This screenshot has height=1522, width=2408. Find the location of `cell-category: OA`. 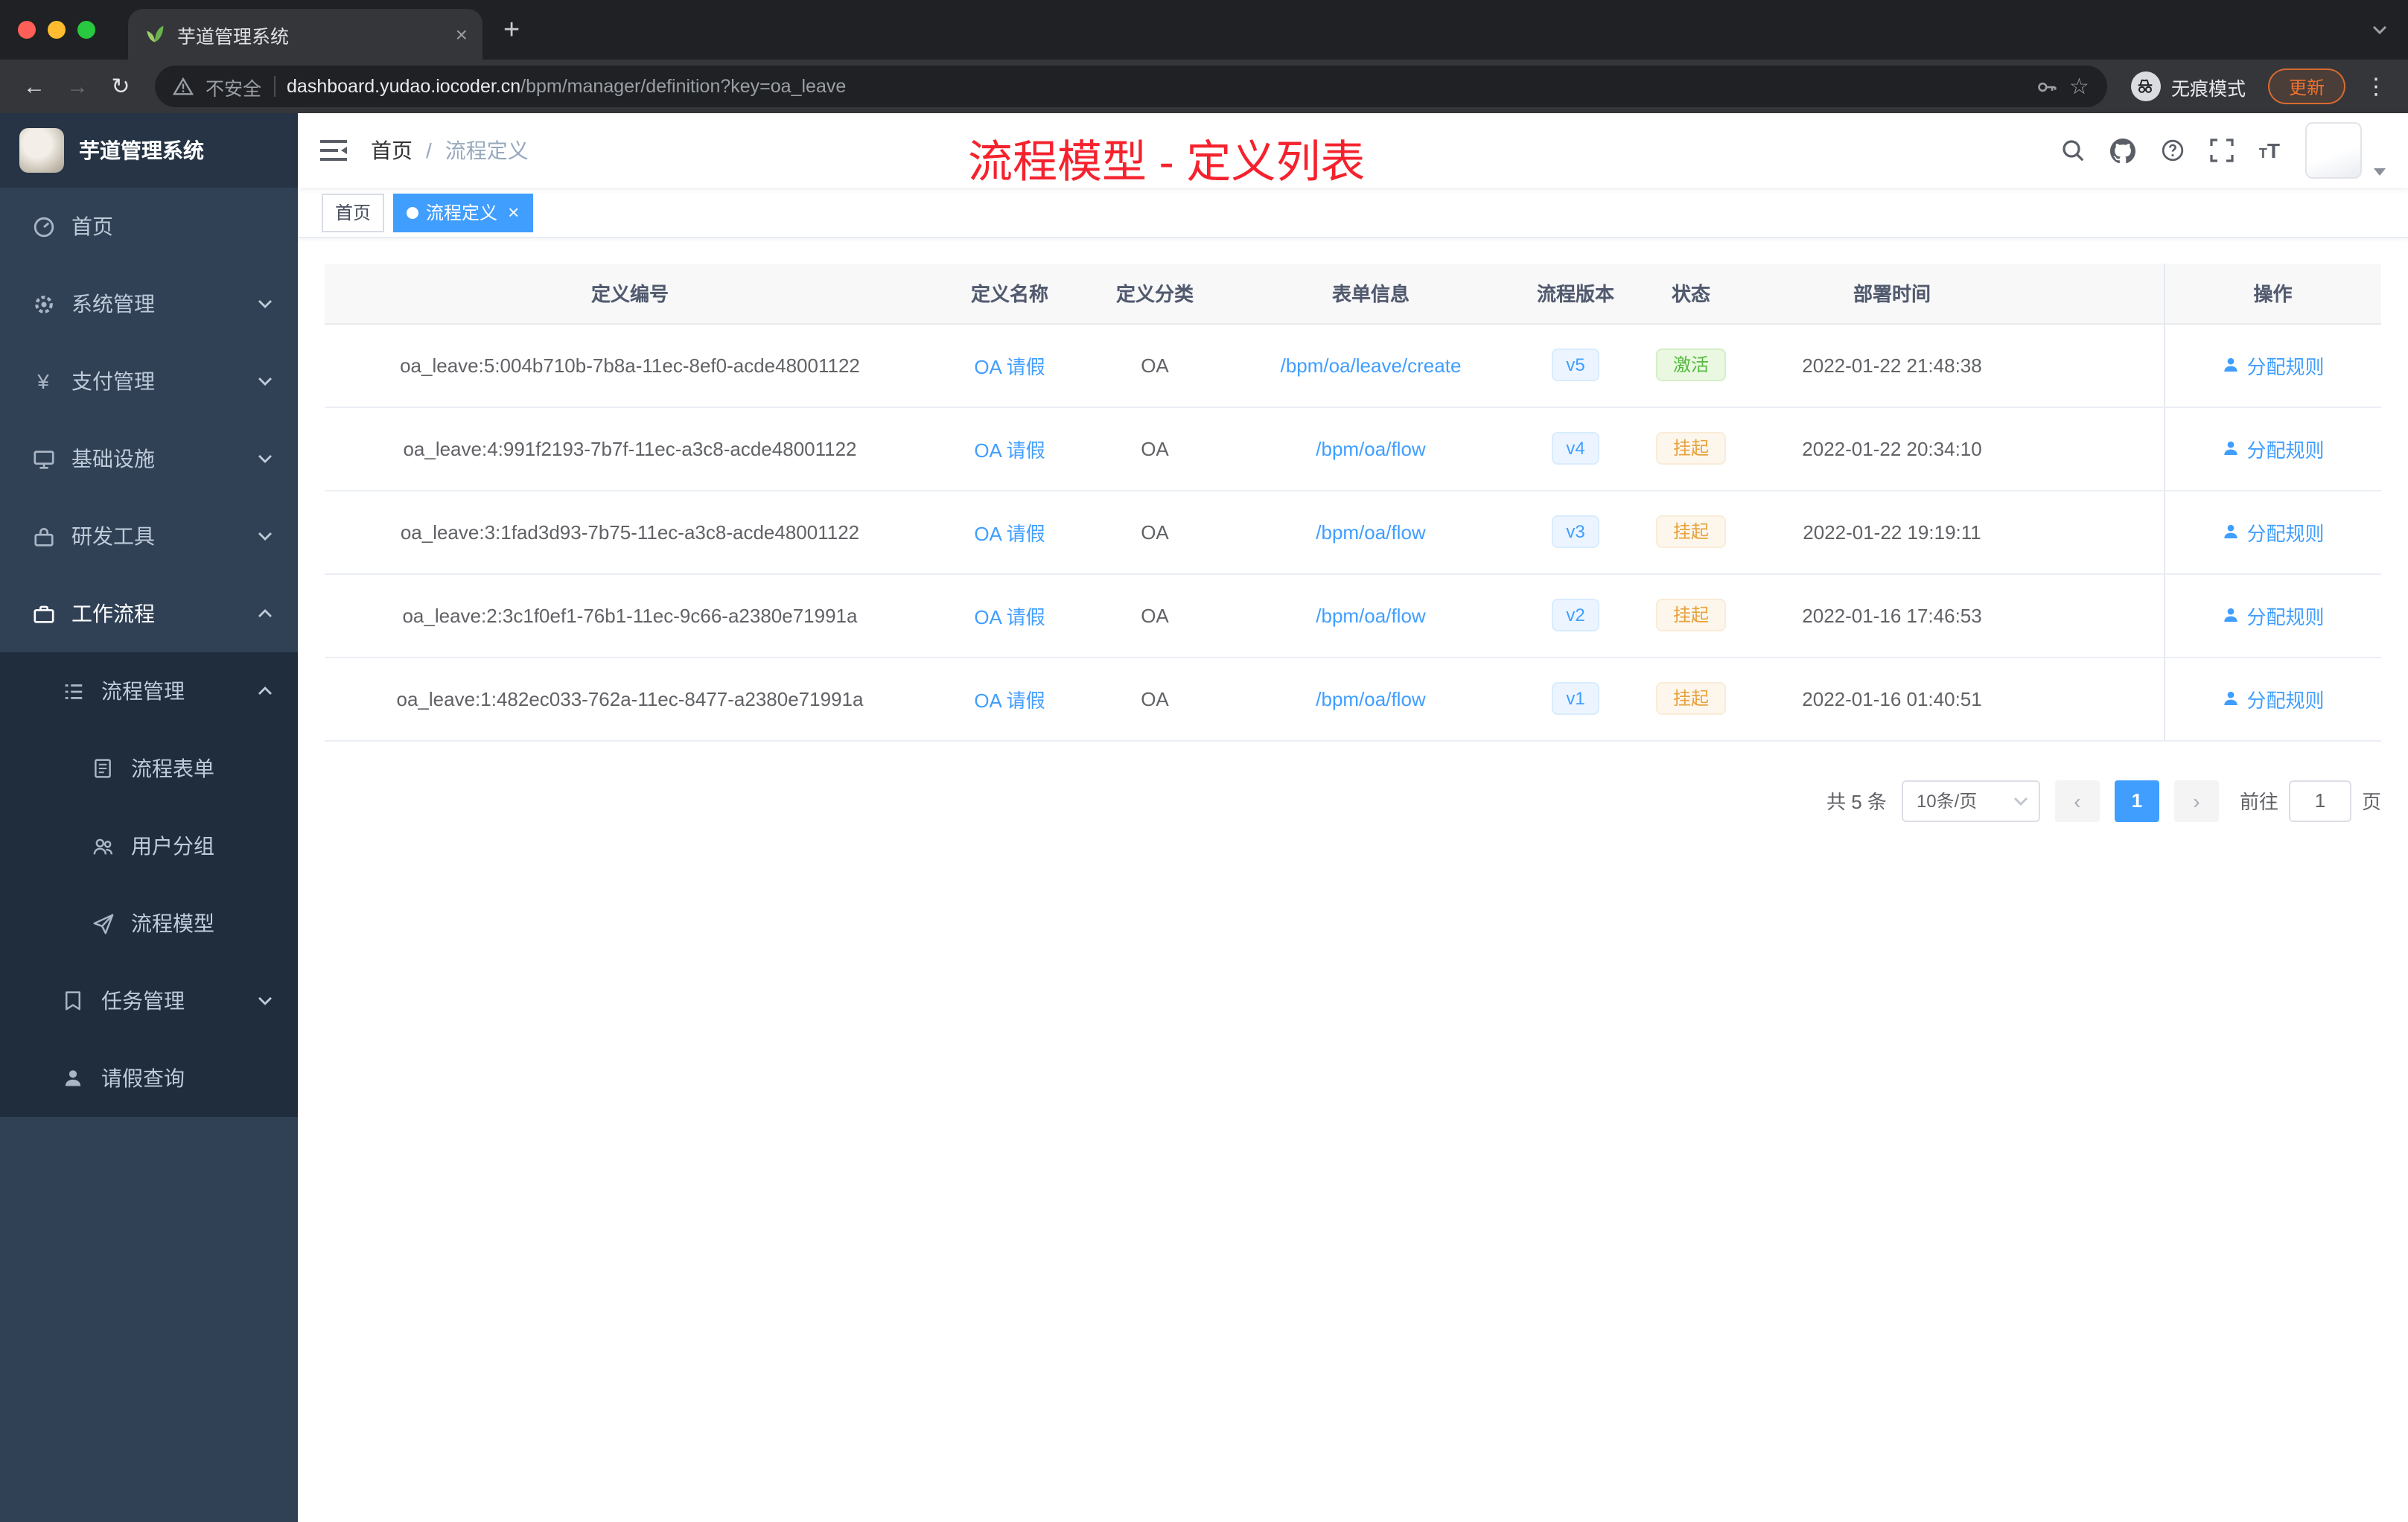

cell-category: OA is located at coordinates (1155, 449).